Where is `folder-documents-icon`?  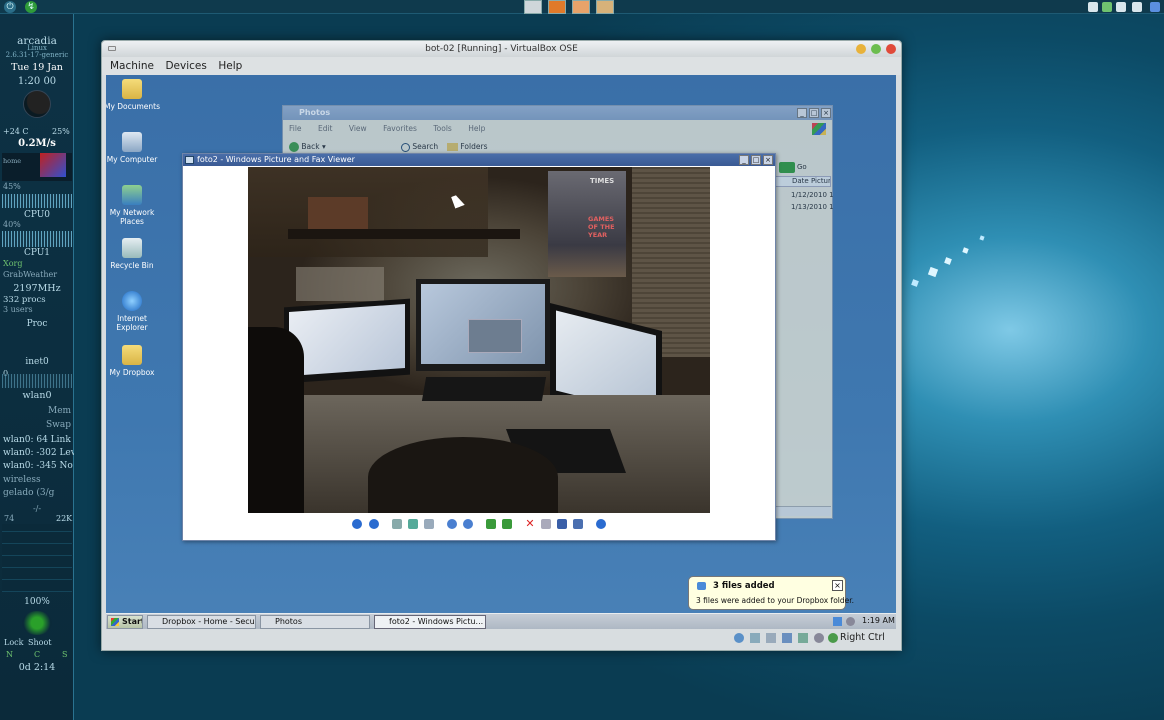 folder-documents-icon is located at coordinates (132, 89).